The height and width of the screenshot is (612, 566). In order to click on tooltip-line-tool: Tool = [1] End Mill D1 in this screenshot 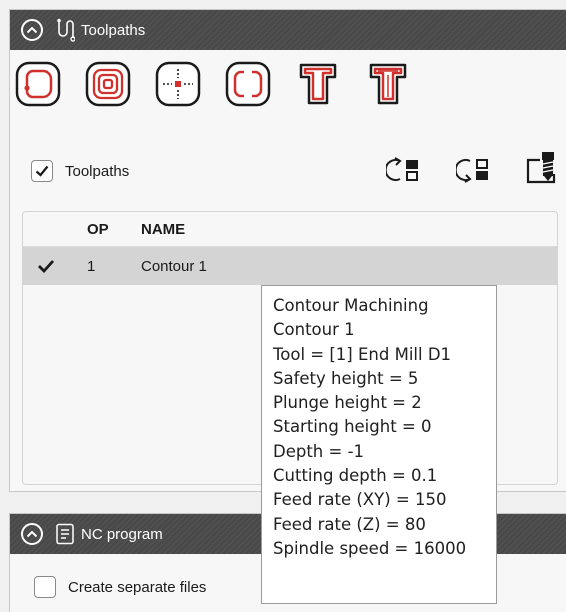, I will do `click(362, 354)`.